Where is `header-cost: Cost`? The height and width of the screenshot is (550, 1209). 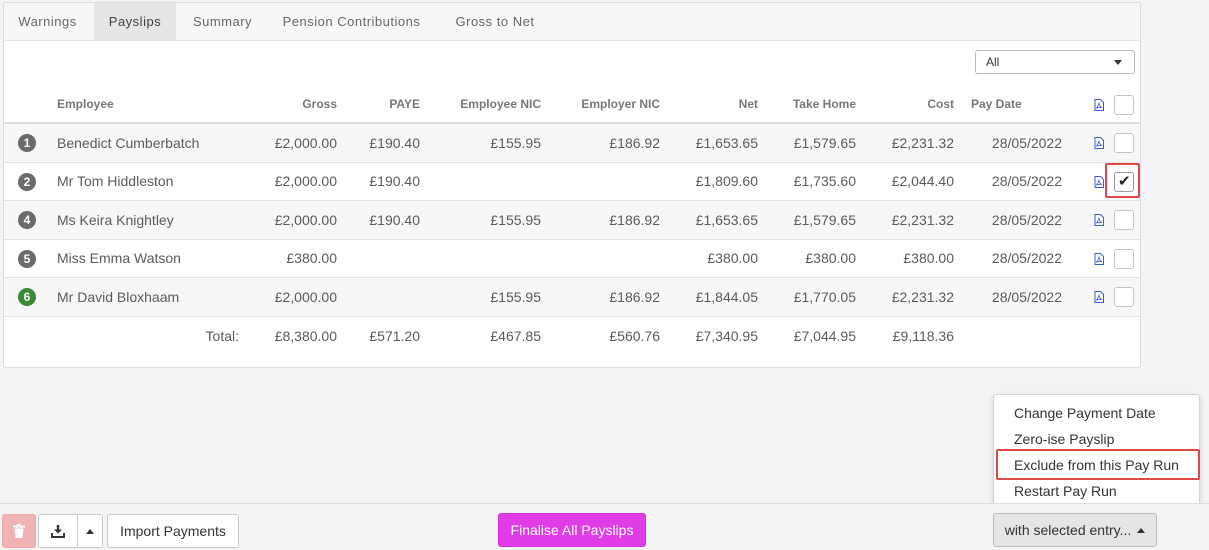 header-cost: Cost is located at coordinates (909, 104).